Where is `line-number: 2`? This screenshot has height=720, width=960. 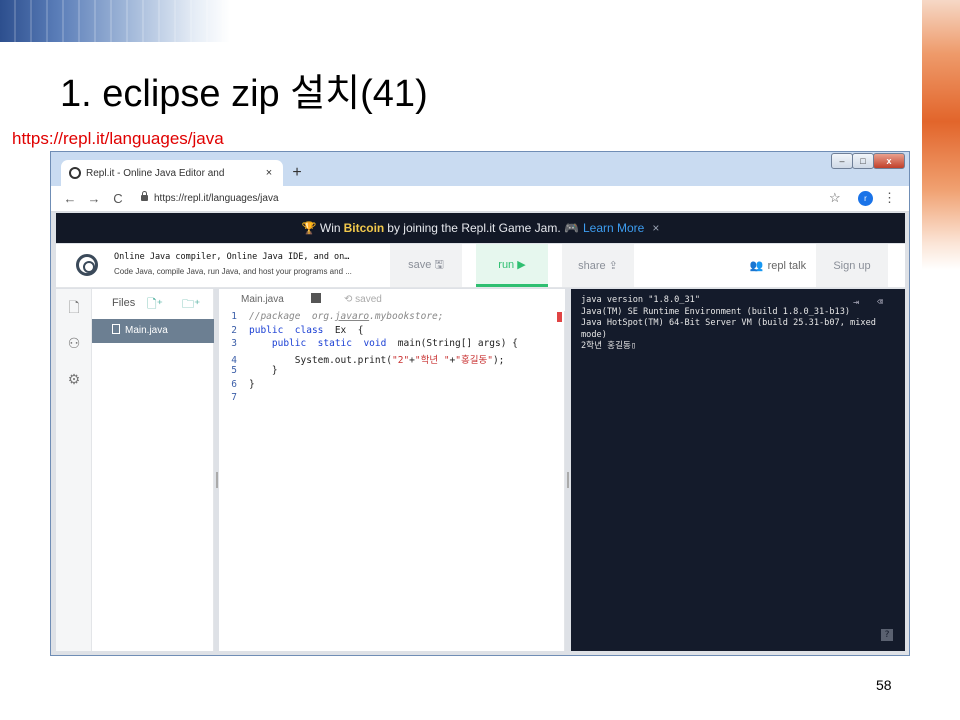 line-number: 2 is located at coordinates (234, 330).